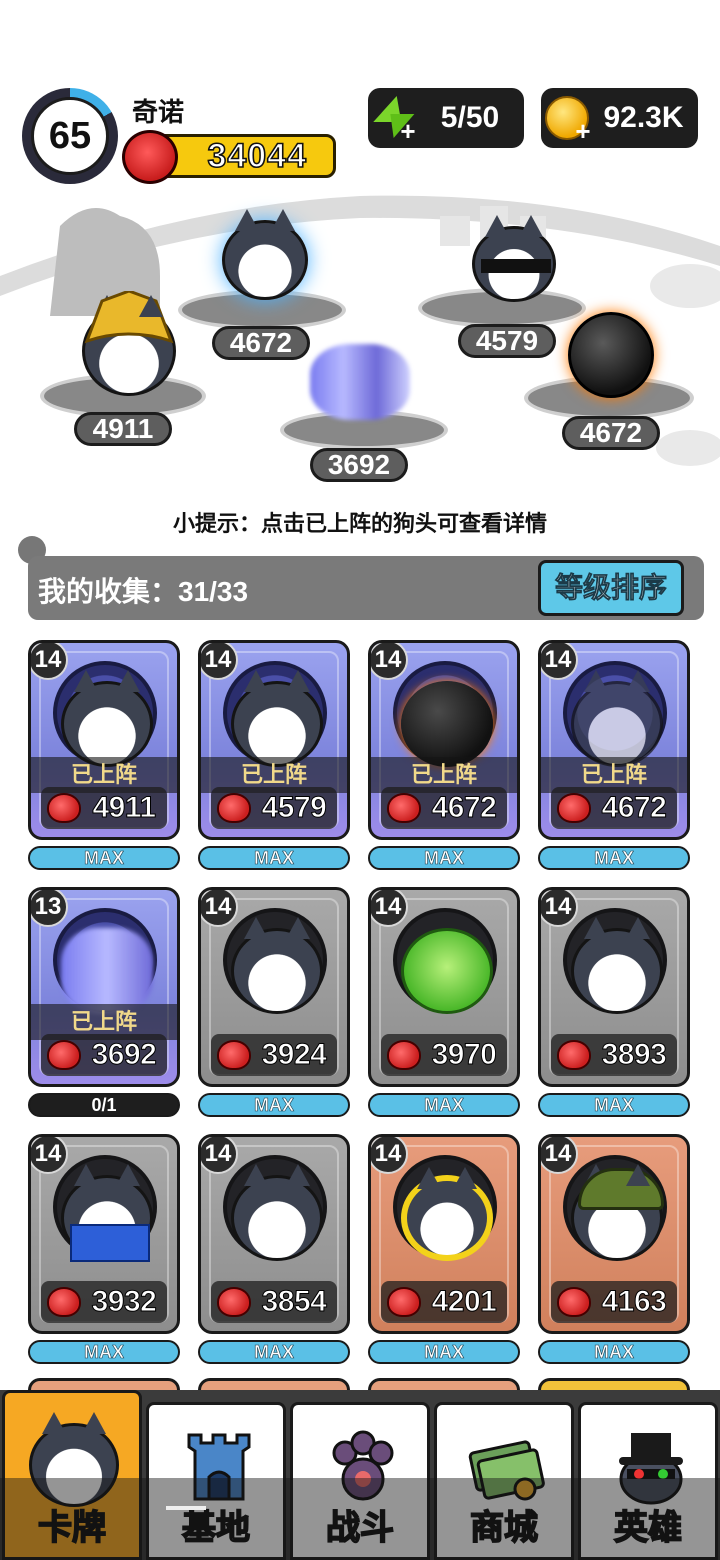 Image resolution: width=720 pixels, height=1560 pixels. Describe the element at coordinates (447, 1214) in the screenshot. I see `lemon-dog-icon` at that location.